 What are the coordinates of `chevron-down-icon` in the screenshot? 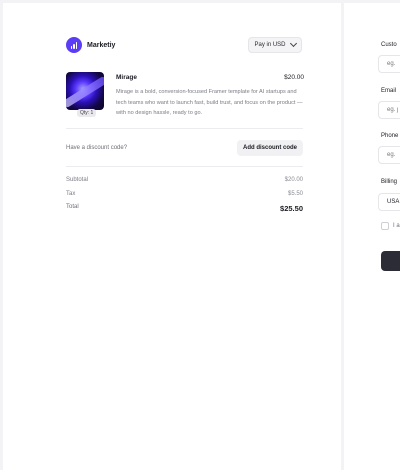 It's located at (293, 43).